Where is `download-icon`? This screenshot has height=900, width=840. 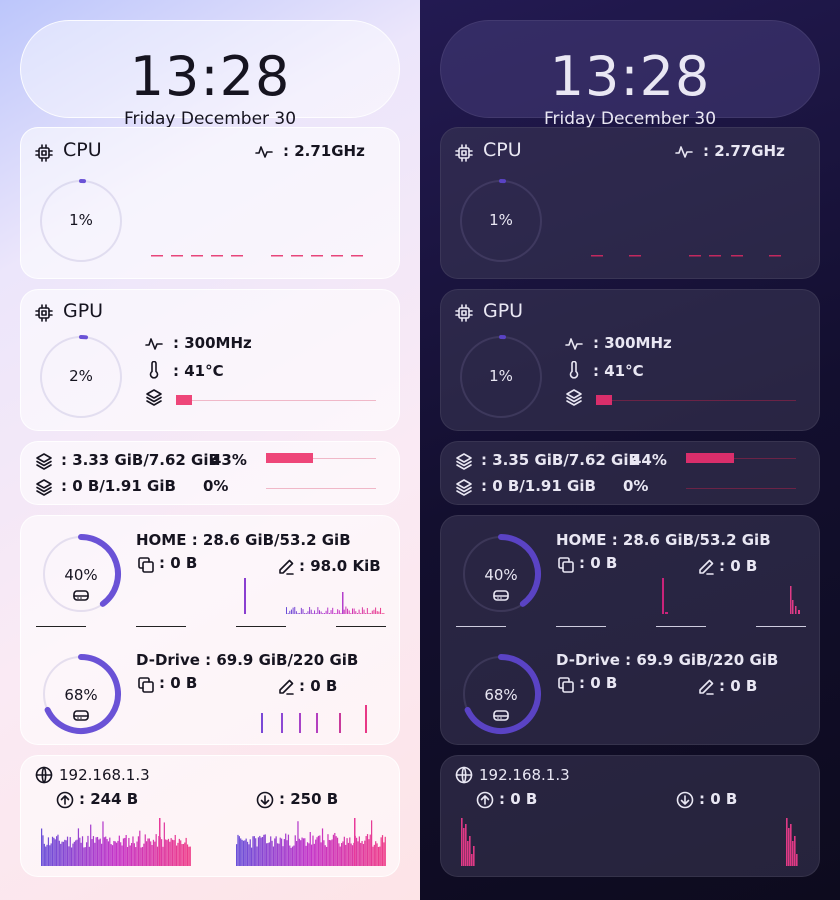 download-icon is located at coordinates (265, 800).